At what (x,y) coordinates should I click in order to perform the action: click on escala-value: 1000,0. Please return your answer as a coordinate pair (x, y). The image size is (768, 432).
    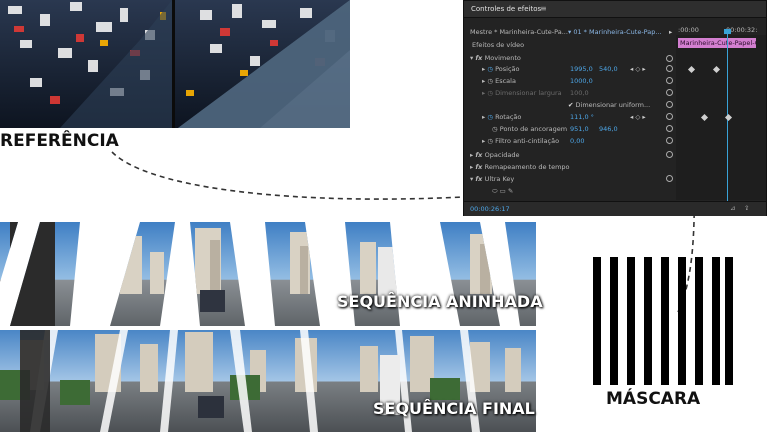
    Looking at the image, I should click on (581, 81).